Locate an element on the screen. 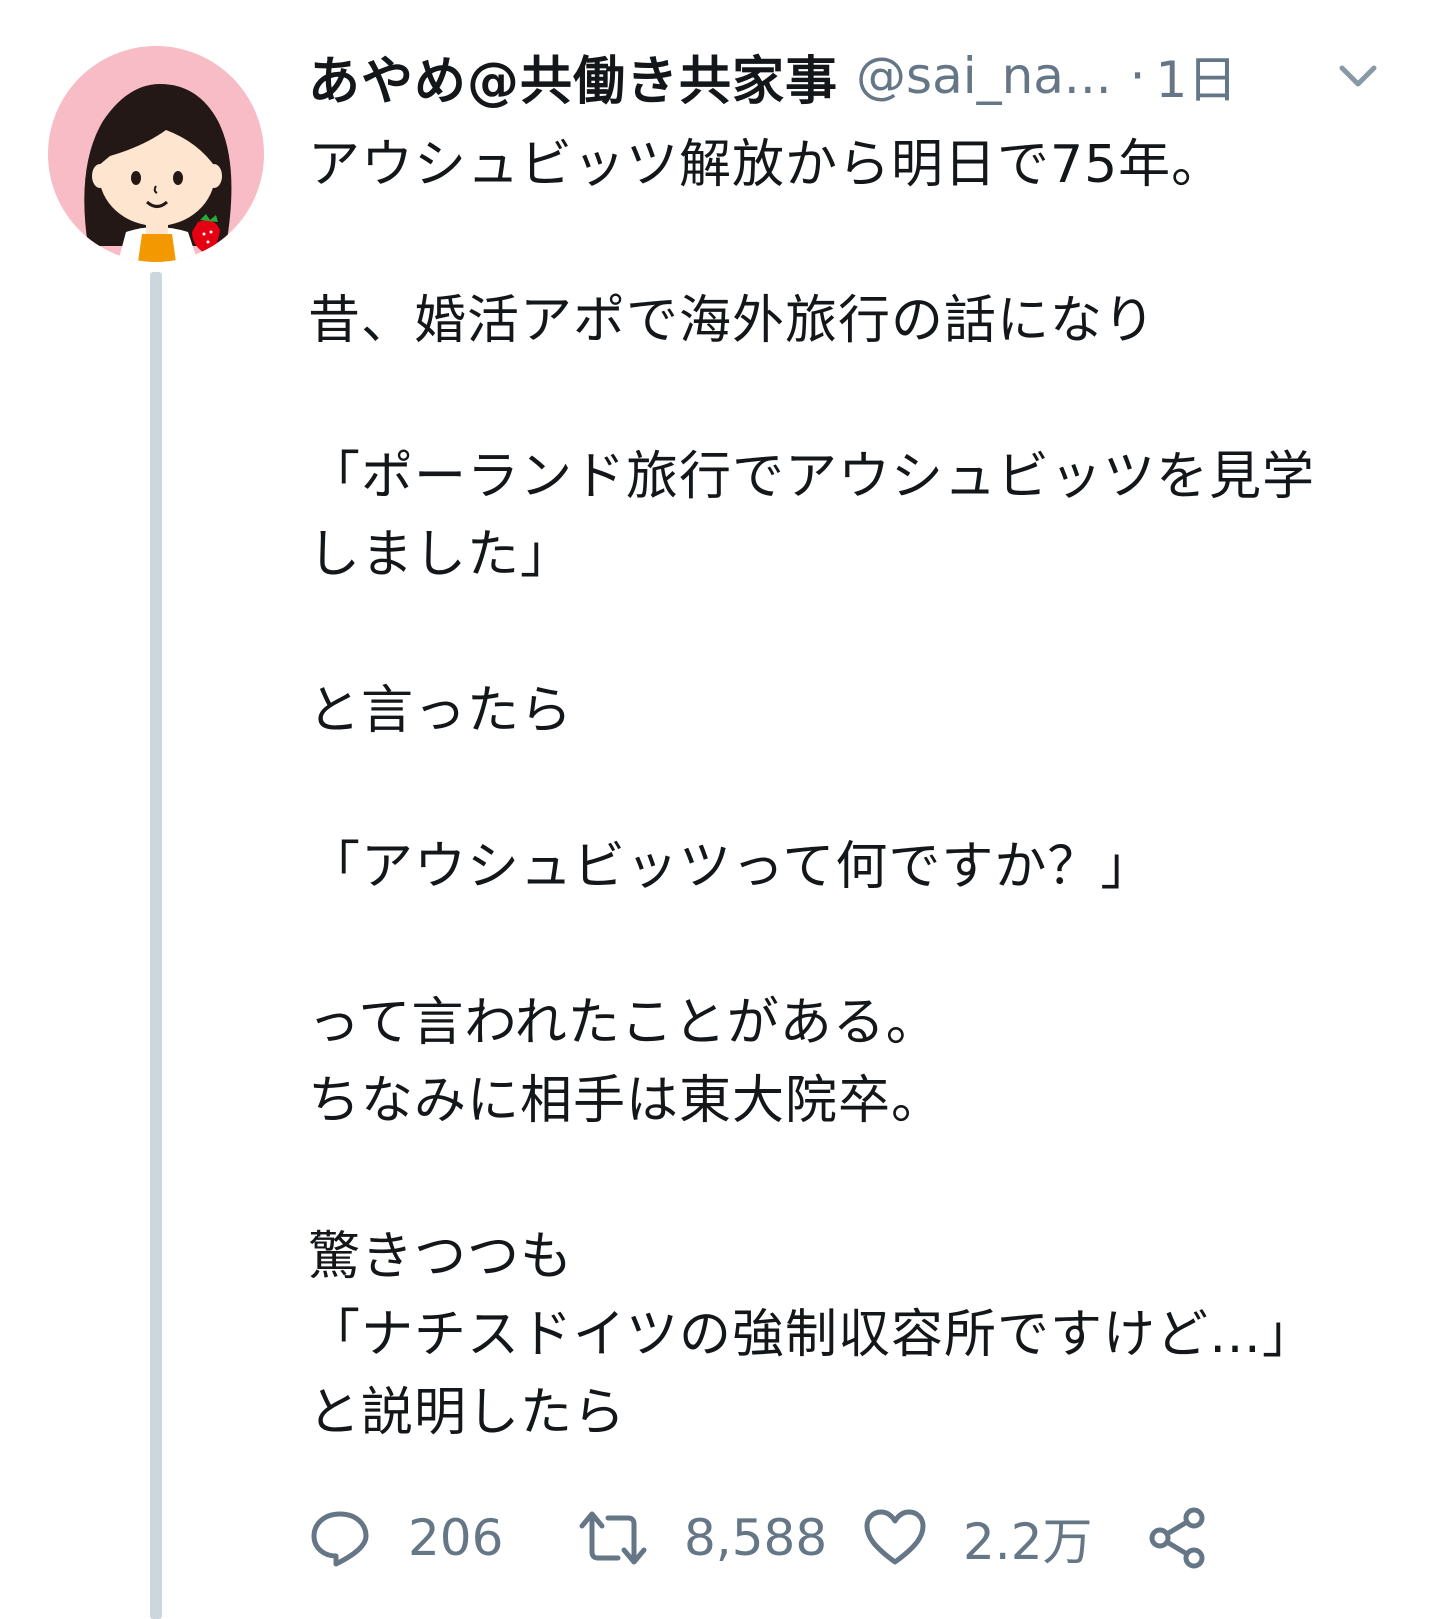  share-button is located at coordinates (1178, 1538).